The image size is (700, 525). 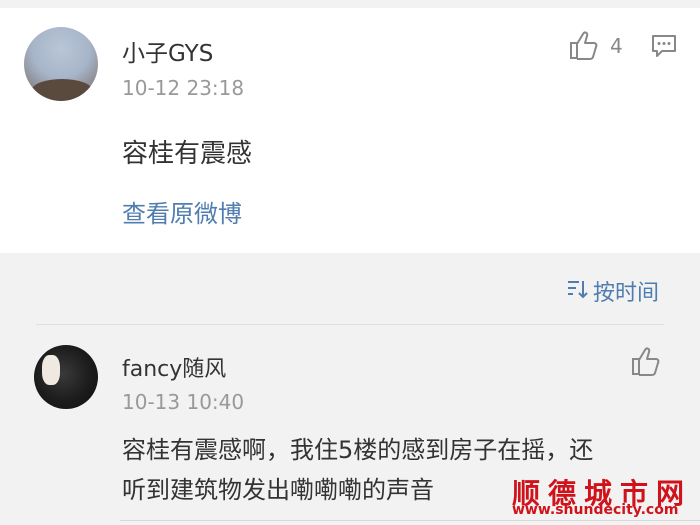 I want to click on reply-content-line-1: 容桂有震感啊，我住5楼的感到房子在摇，还, so click(x=358, y=450).